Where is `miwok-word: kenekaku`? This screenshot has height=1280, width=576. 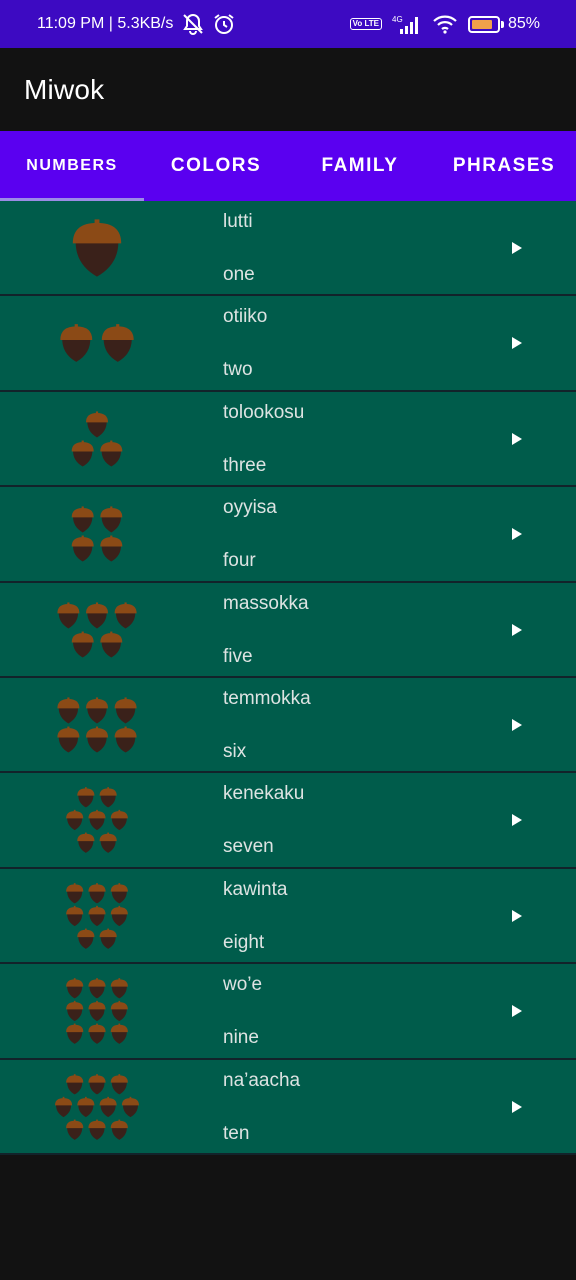
miwok-word: kenekaku is located at coordinates (264, 794).